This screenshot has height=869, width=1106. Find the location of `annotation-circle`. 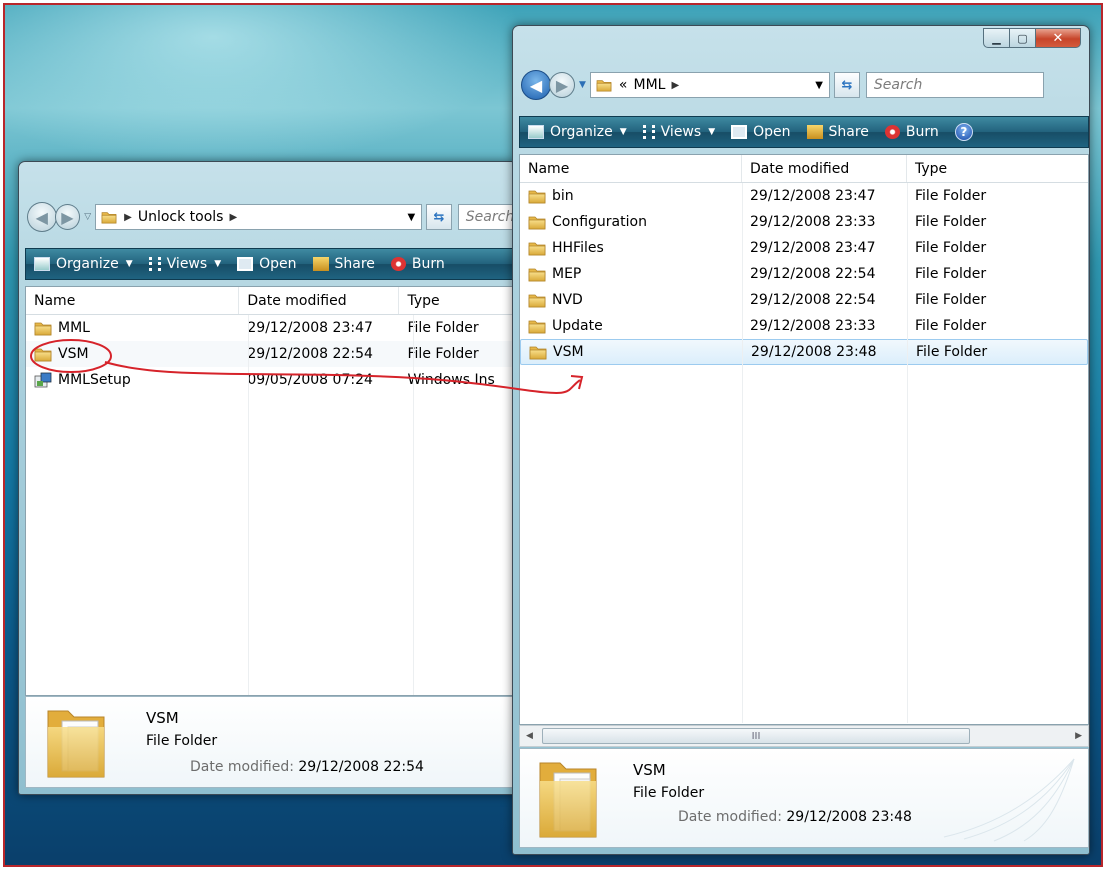

annotation-circle is located at coordinates (71, 356).